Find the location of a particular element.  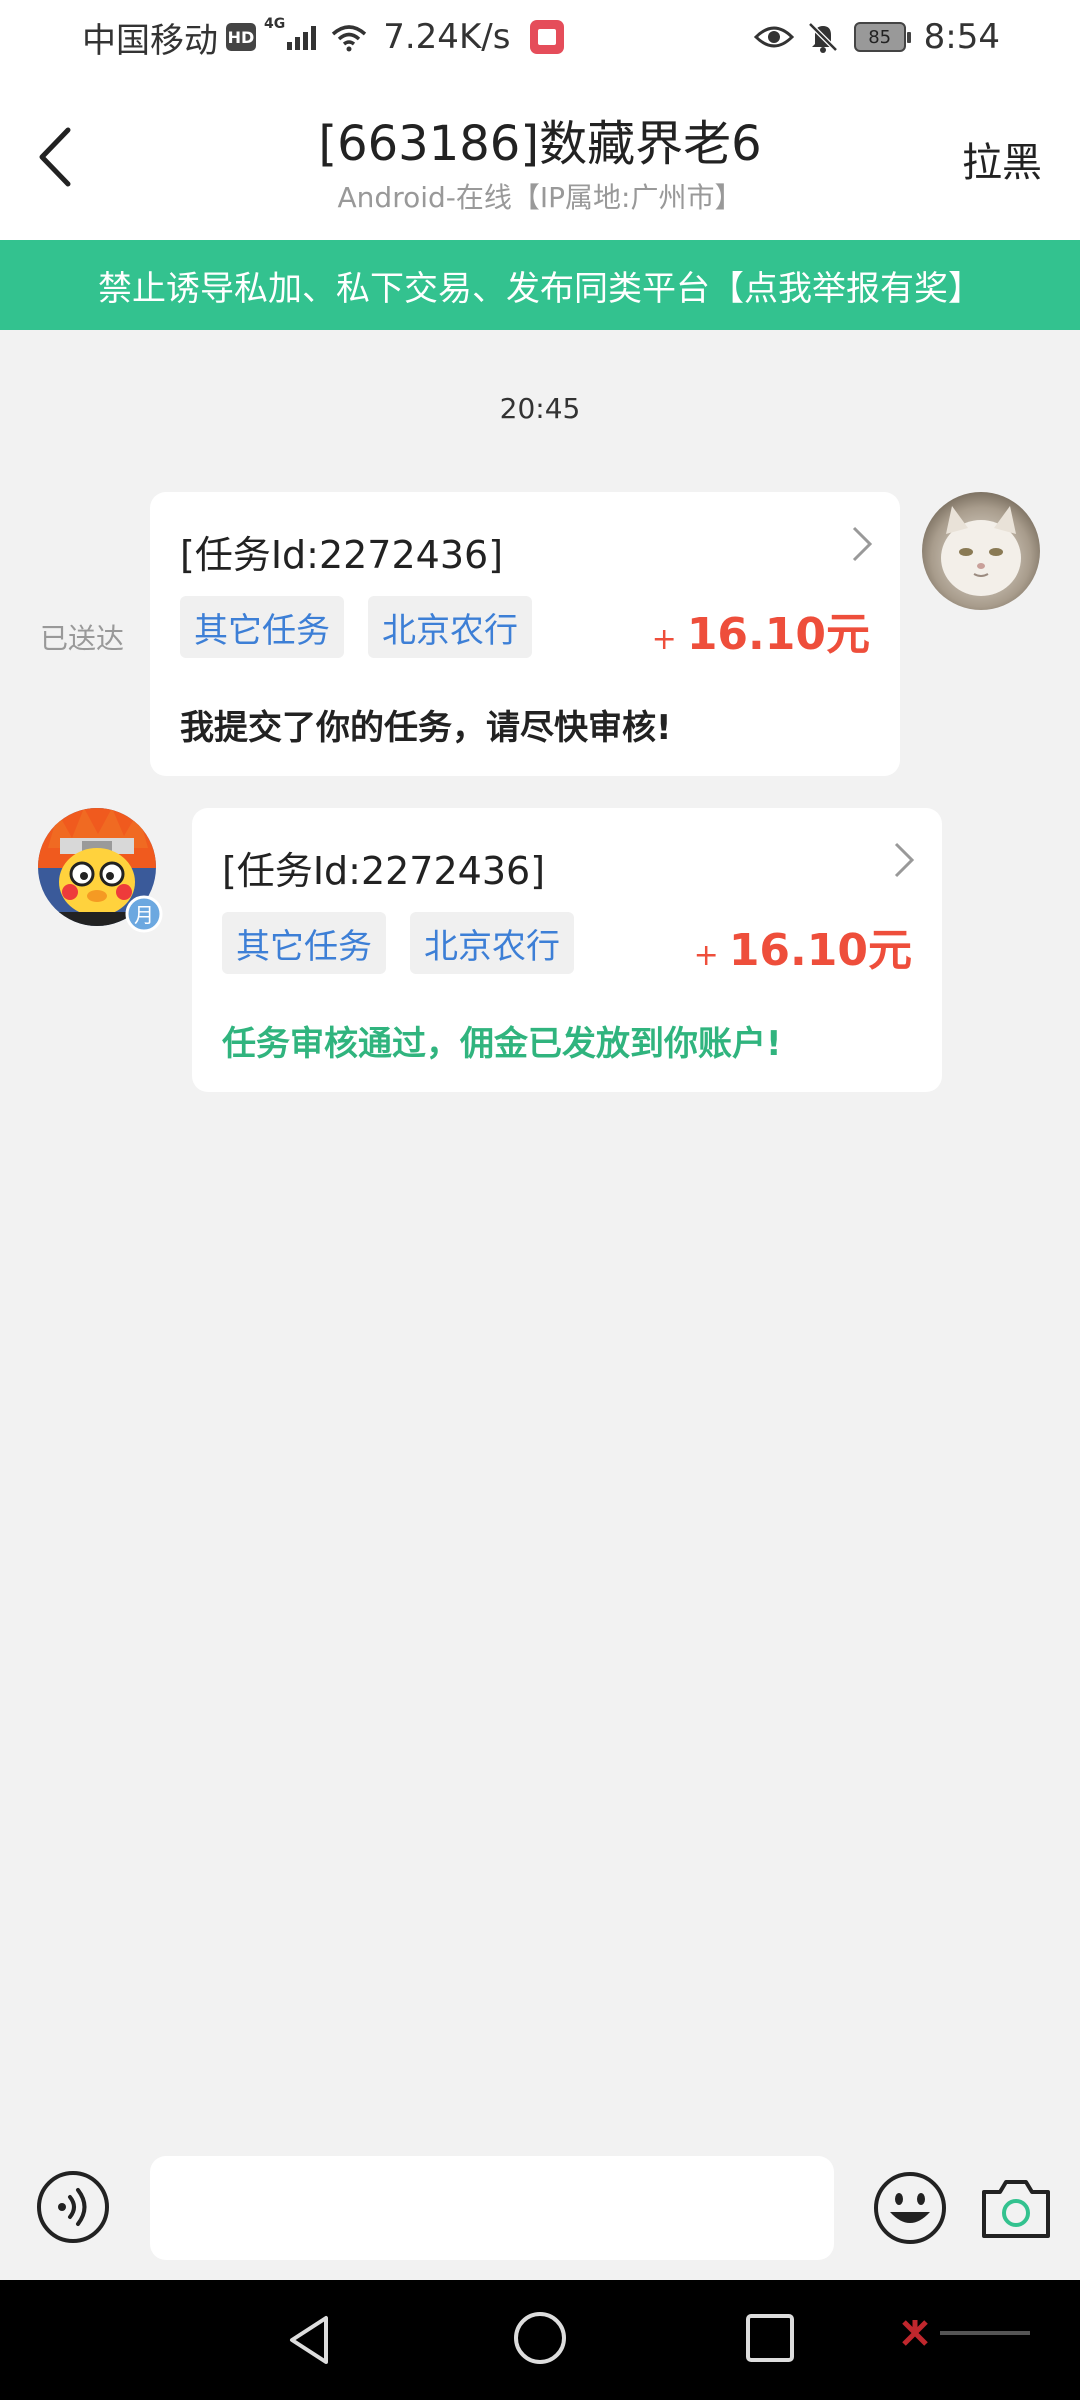

status-bar: 中国移动 HD 4G 7.24K/s 85 8:54 is located at coordinates (540, 37).